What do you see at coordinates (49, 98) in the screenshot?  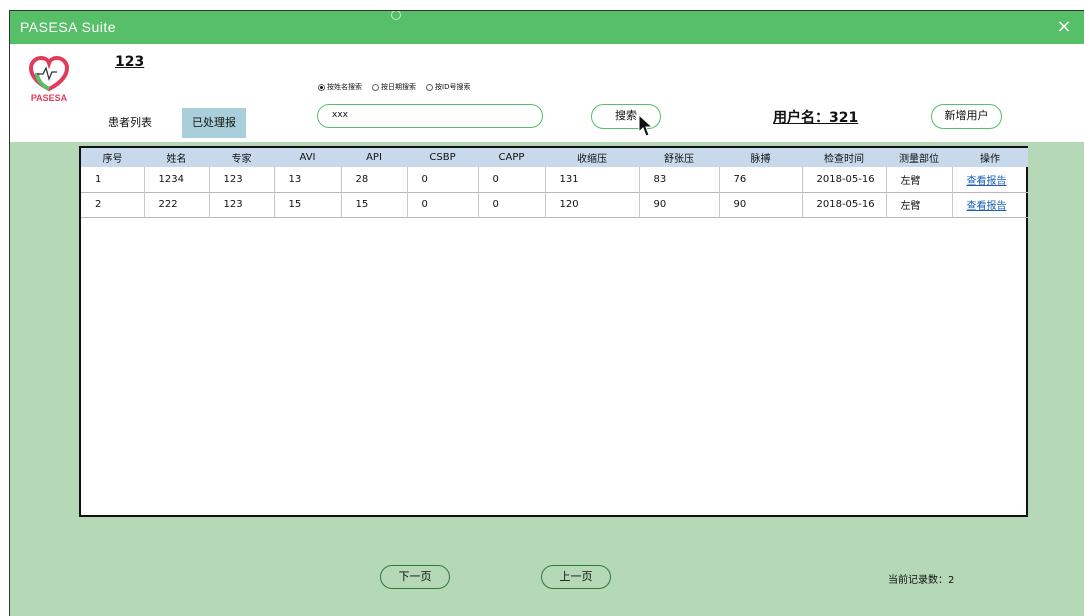 I see `logo-text: PASESA` at bounding box center [49, 98].